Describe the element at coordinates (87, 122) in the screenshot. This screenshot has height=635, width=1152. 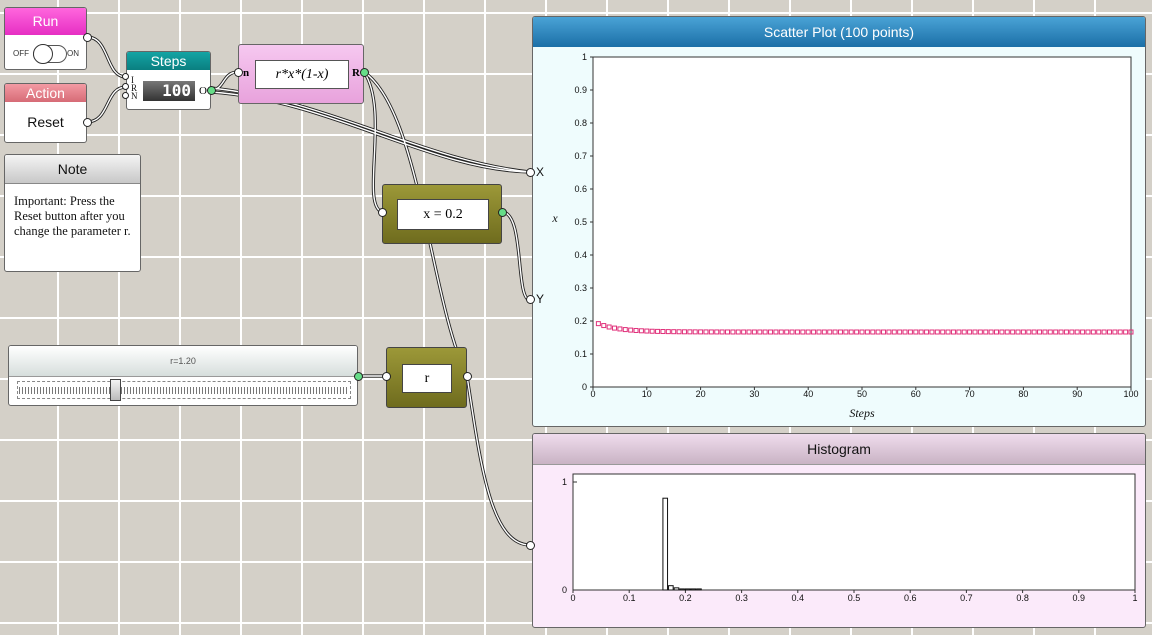
I see `action-output-port` at that location.